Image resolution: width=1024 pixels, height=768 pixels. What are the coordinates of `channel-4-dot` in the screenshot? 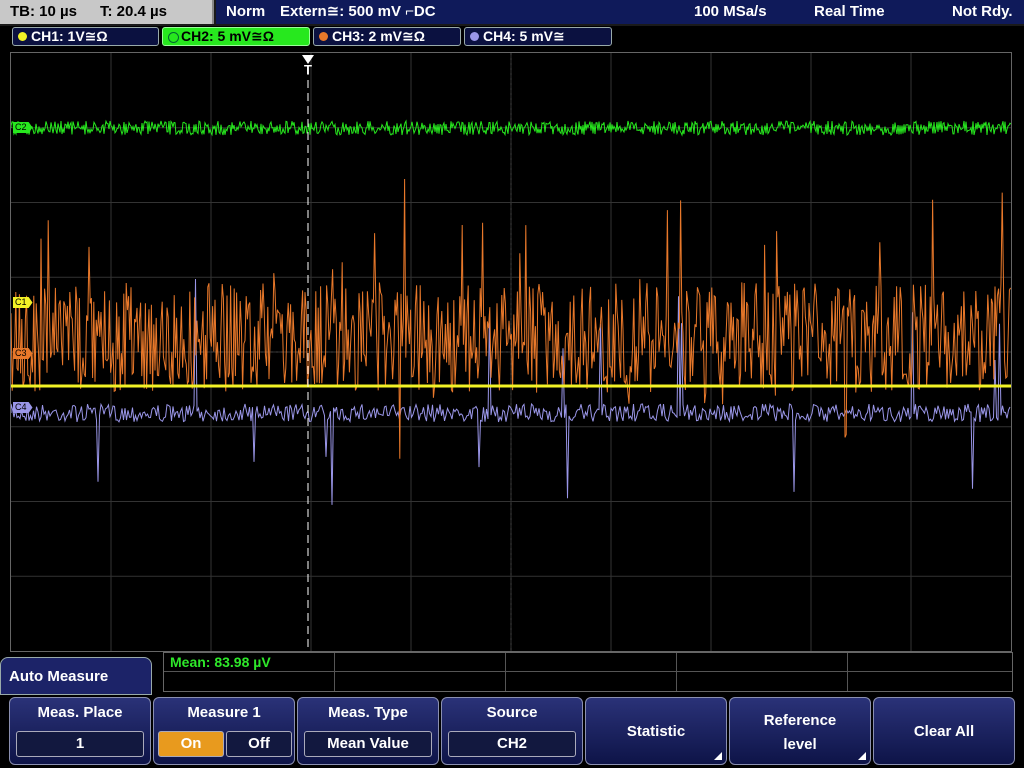 It's located at (474, 36).